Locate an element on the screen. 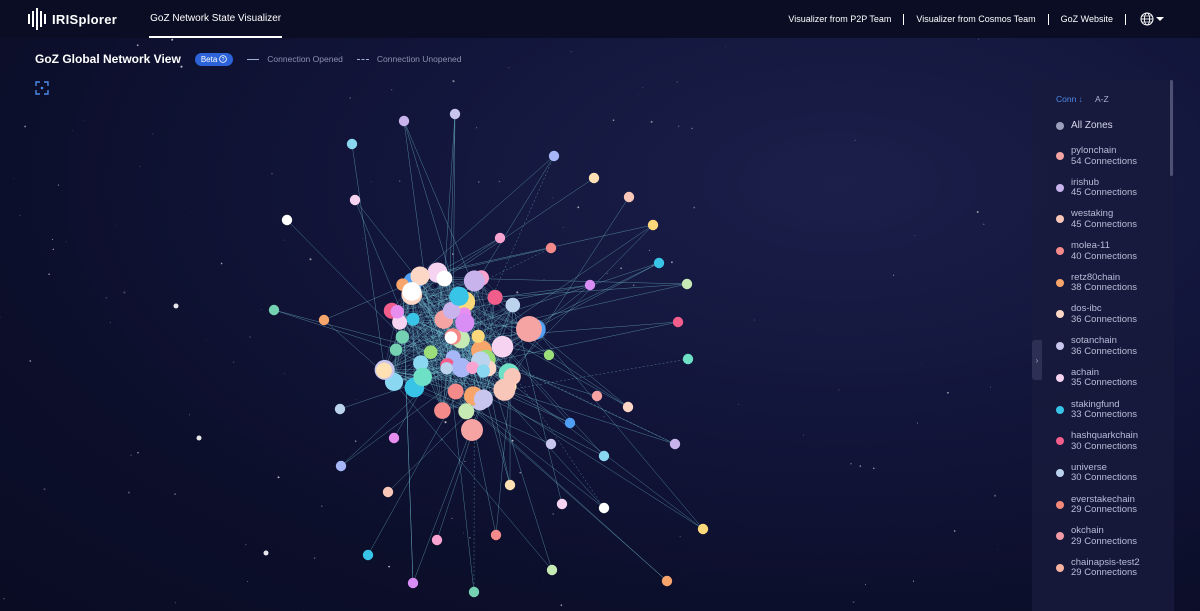 This screenshot has height=611, width=1200. zone-list-item: hashquarkchain 30 Connections is located at coordinates (1113, 447).